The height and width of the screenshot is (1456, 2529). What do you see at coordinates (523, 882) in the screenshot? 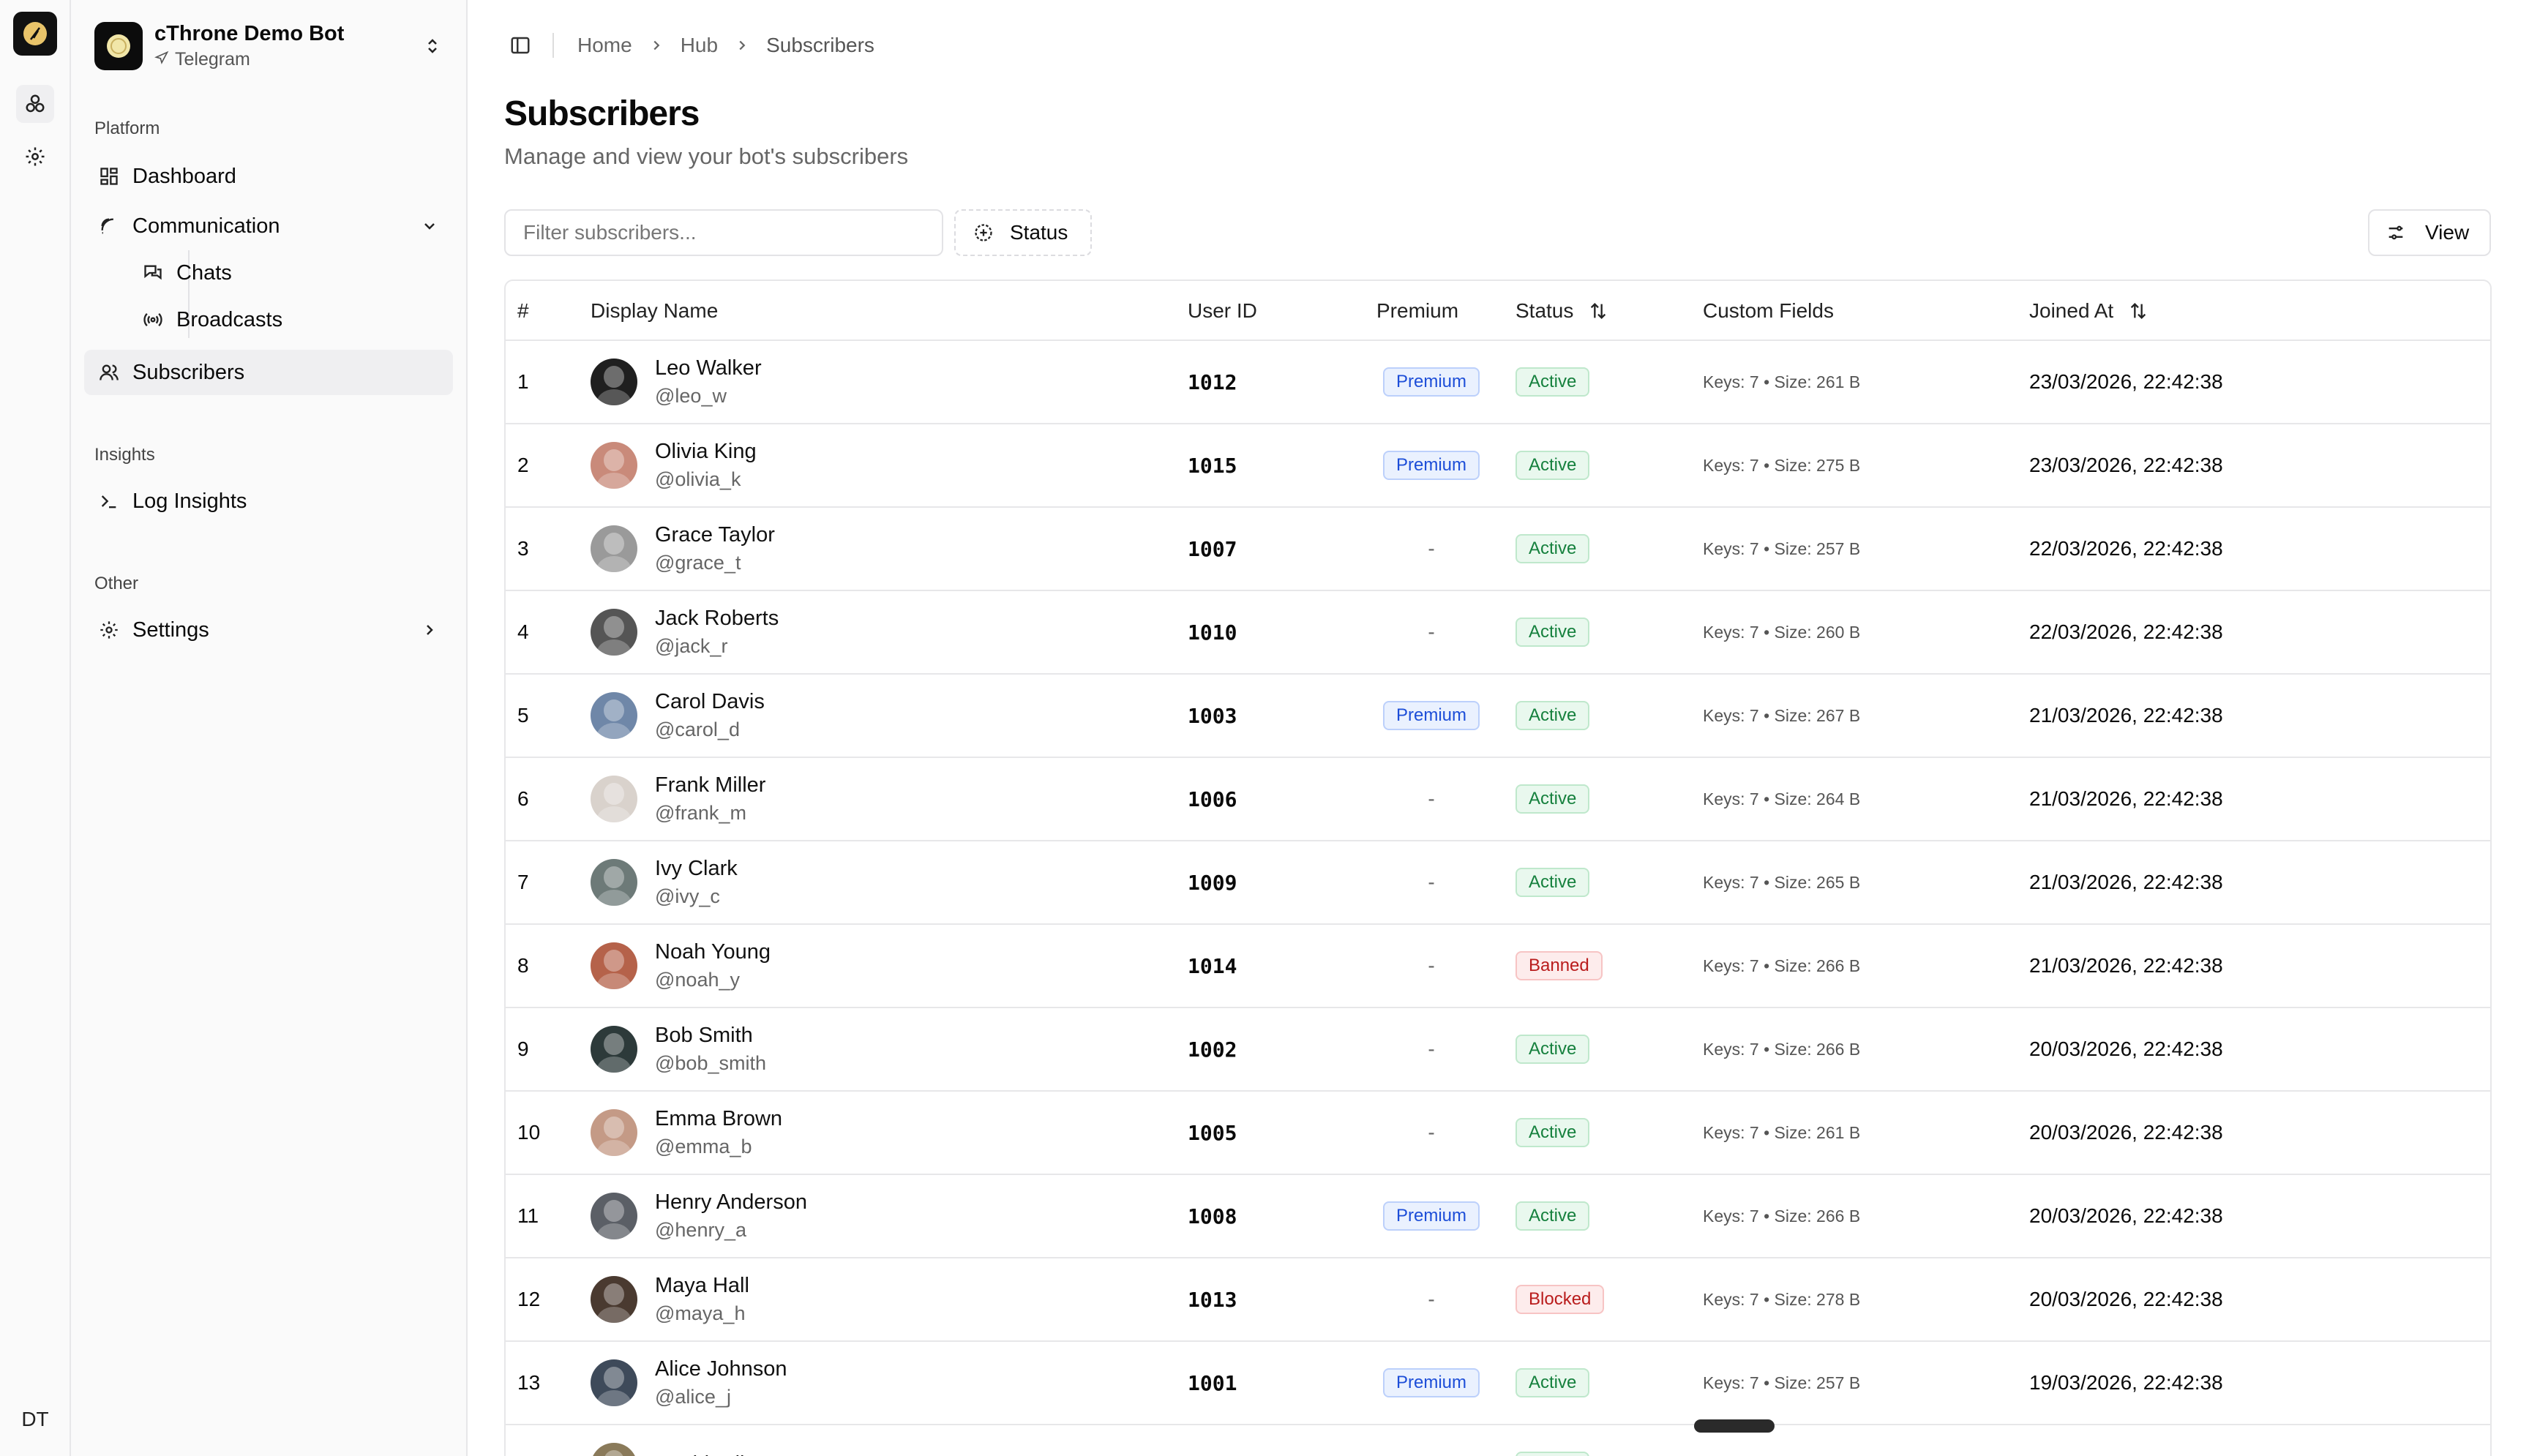
I see `row-number: 7` at bounding box center [523, 882].